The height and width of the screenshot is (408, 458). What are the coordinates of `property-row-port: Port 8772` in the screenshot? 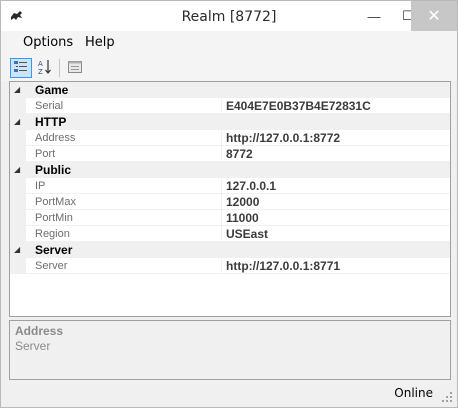 It's located at (230, 154).